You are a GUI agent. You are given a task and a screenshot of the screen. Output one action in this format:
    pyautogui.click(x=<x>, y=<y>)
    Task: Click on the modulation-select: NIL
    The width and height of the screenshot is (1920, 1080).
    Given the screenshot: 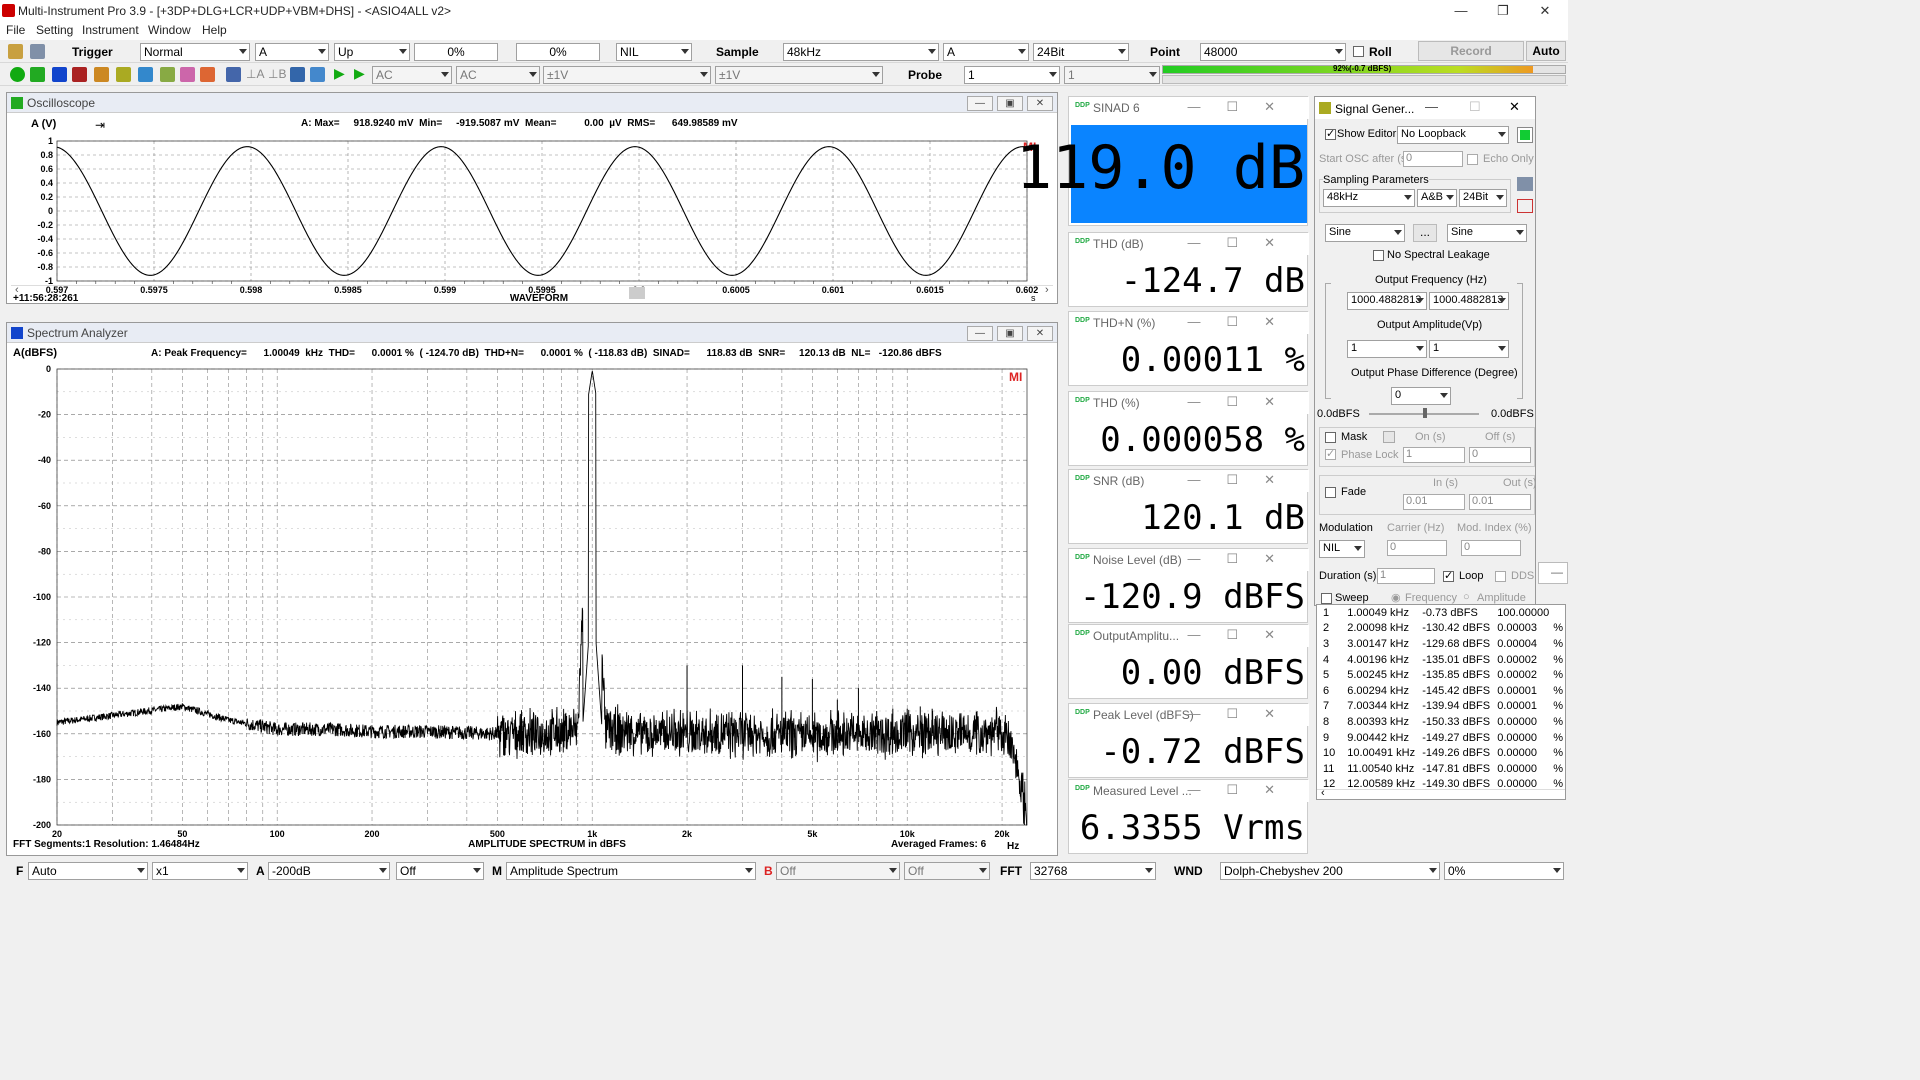 What is the action you would take?
    pyautogui.click(x=1342, y=549)
    